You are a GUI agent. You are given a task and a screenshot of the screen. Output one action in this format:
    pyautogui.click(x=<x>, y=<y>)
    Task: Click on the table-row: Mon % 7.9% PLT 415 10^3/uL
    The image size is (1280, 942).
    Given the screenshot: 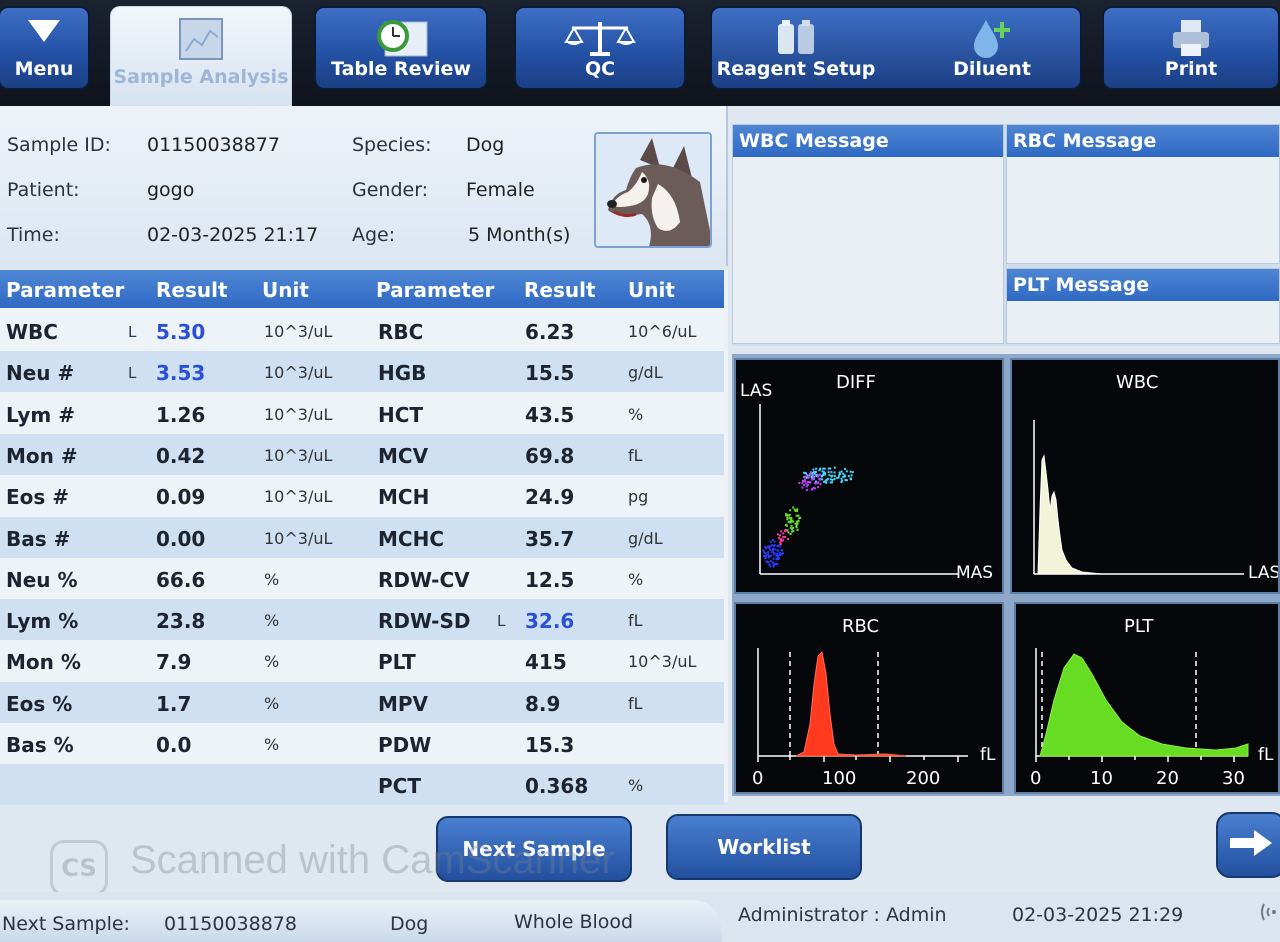 What is the action you would take?
    pyautogui.click(x=362, y=661)
    